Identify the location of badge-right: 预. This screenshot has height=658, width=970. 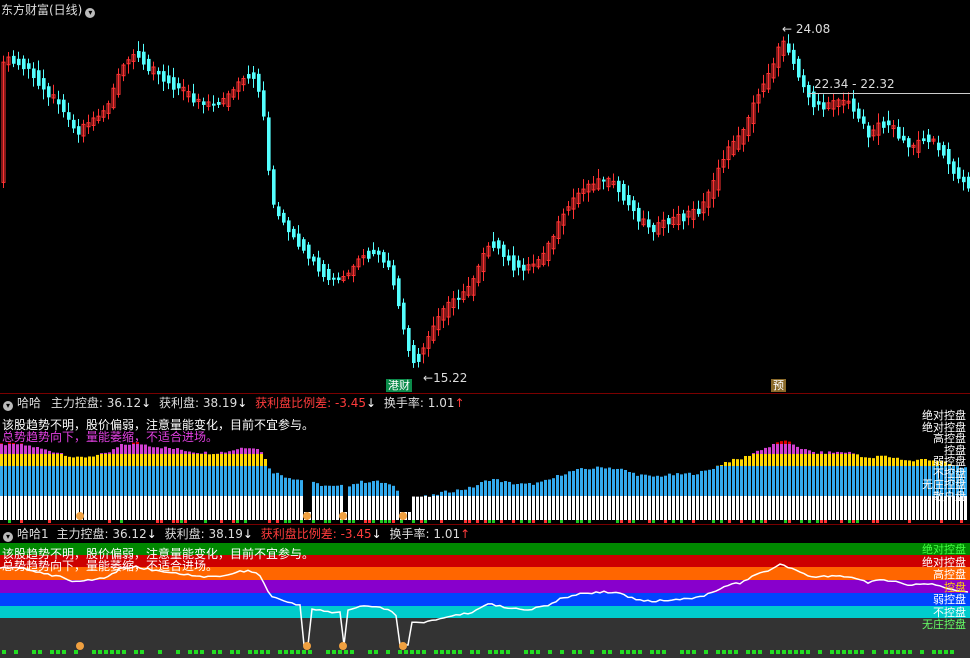
(778, 385).